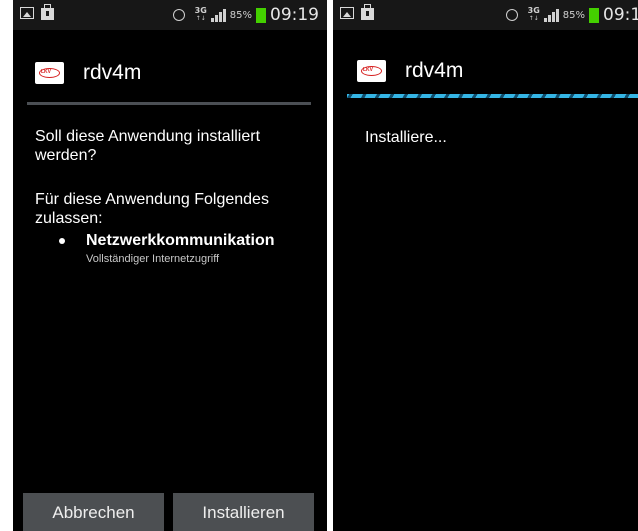 The height and width of the screenshot is (531, 638). What do you see at coordinates (169, 103) in the screenshot?
I see `title-divider` at bounding box center [169, 103].